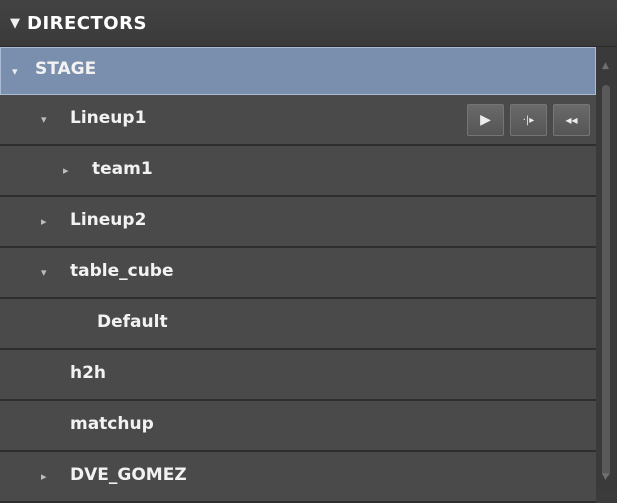  What do you see at coordinates (128, 475) in the screenshot?
I see `tree-label: DVE_GOMEZ` at bounding box center [128, 475].